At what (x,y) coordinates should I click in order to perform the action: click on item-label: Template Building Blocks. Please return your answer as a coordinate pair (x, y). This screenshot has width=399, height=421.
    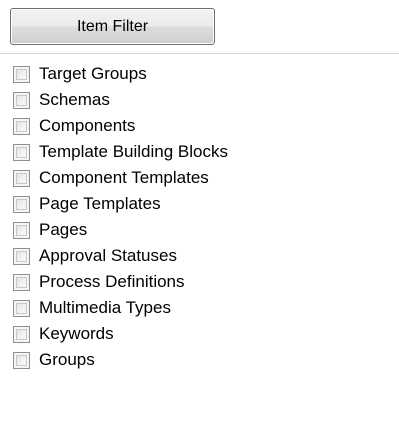
    Looking at the image, I should click on (133, 151).